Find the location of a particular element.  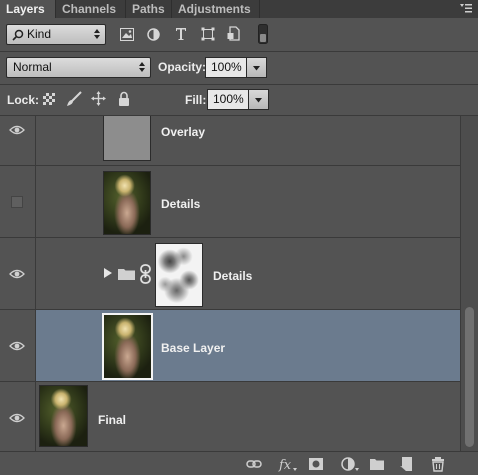

tab-paths: Paths is located at coordinates (149, 9).